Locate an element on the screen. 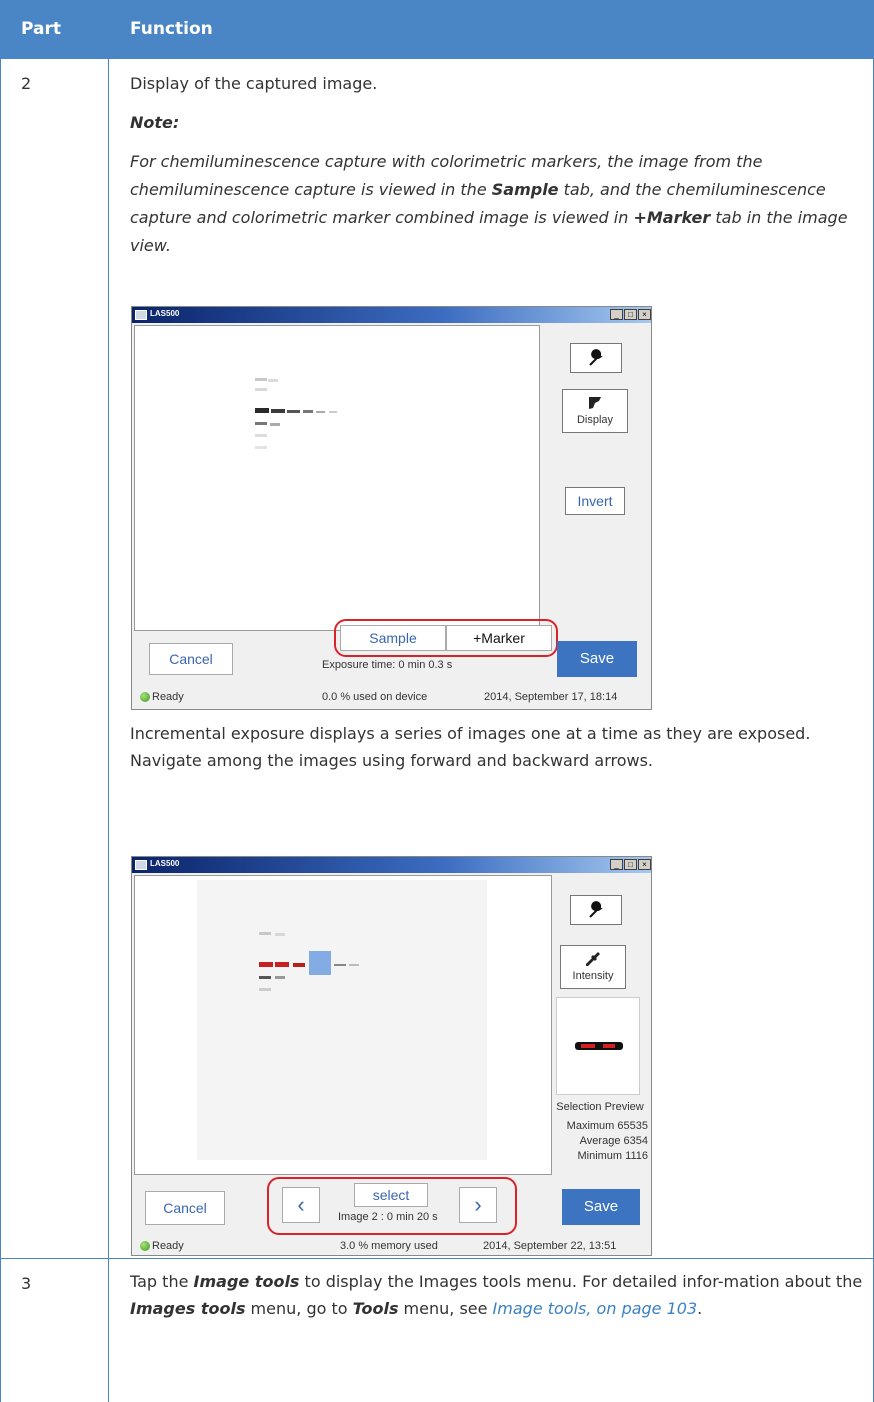  table-header: Part Function is located at coordinates (437, 29).